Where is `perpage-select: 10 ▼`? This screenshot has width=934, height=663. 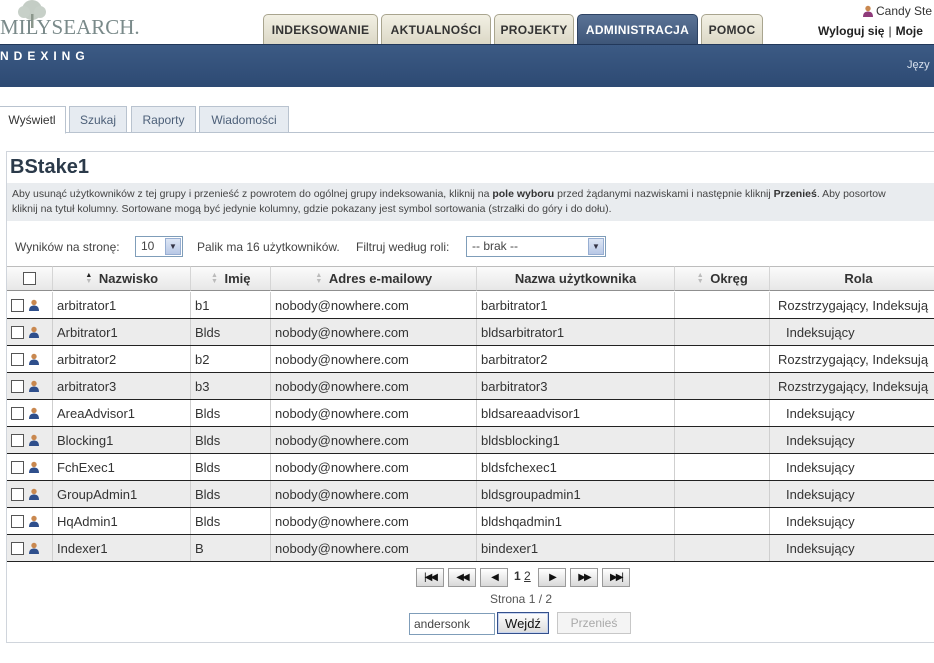
perpage-select: 10 ▼ is located at coordinates (159, 246).